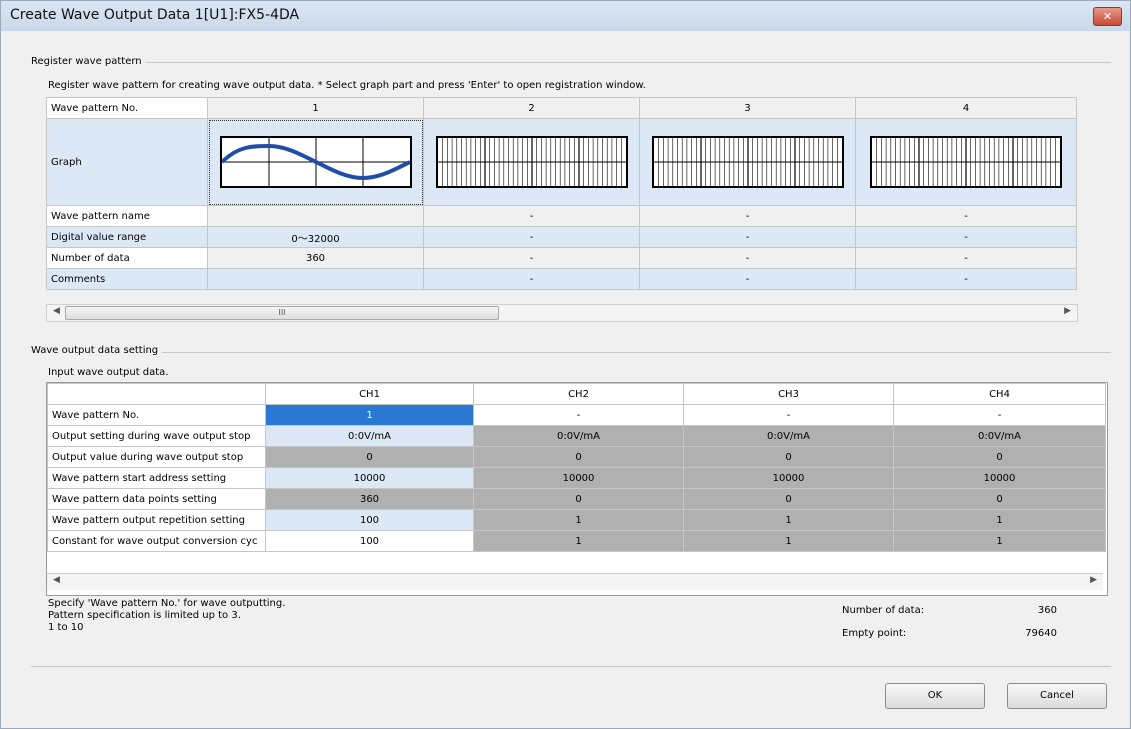 The height and width of the screenshot is (729, 1131). I want to click on value-cell-ch4: -, so click(999, 415).